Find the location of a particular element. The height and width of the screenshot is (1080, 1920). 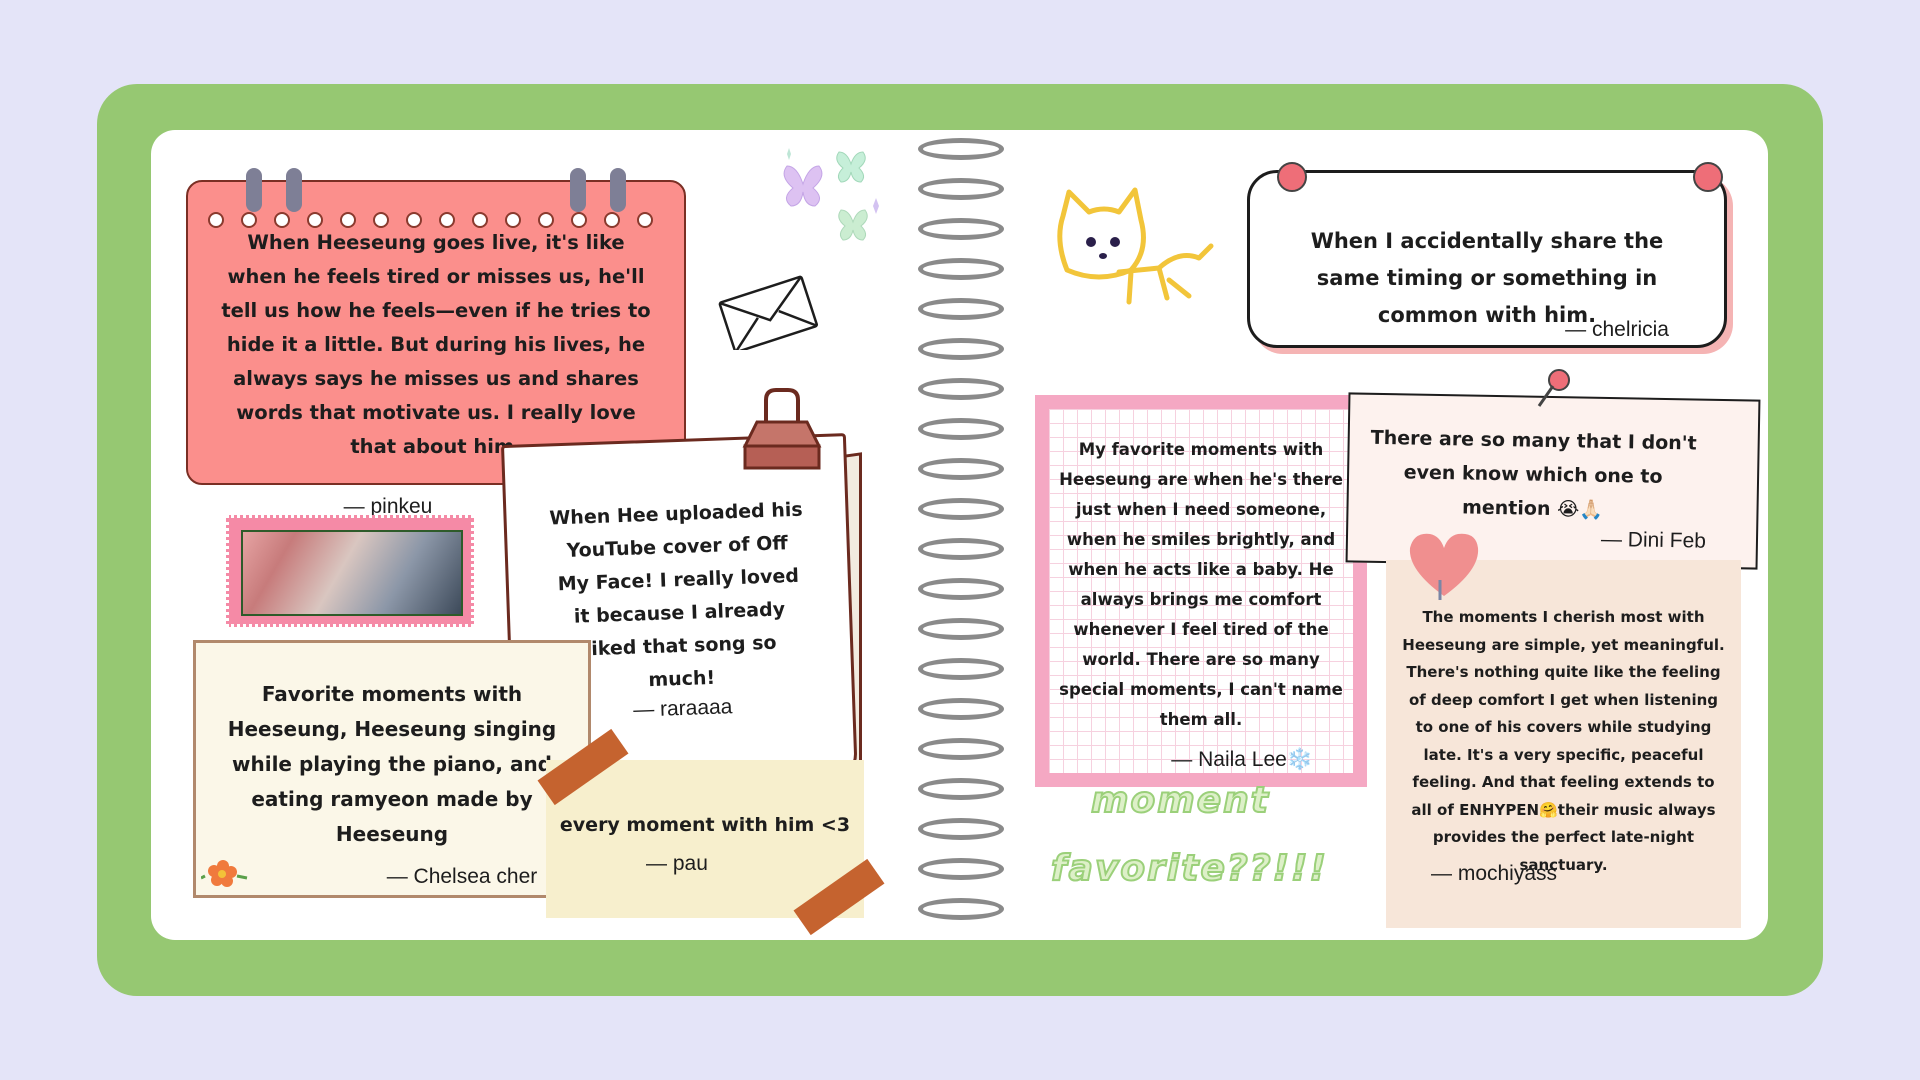

wordart-moment: moment is located at coordinates (1180, 800).